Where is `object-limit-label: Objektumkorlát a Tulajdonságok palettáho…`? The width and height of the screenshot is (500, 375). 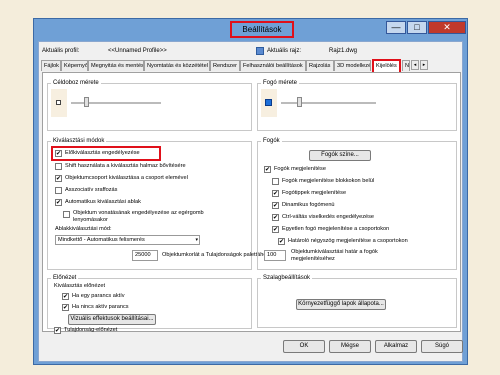 object-limit-label: Objektumkorlát a Tulajdonságok palettáho… is located at coordinates (216, 255).